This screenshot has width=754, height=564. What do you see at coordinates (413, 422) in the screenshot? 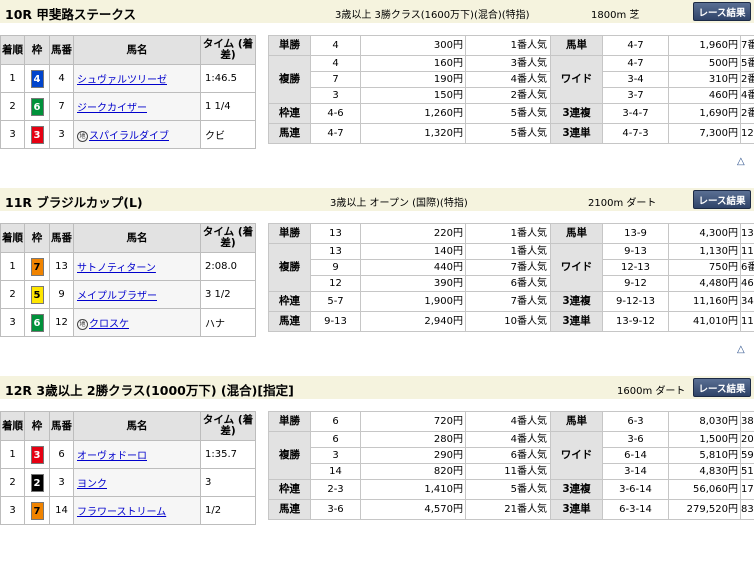
I see `payout-amount: 720円` at bounding box center [413, 422].